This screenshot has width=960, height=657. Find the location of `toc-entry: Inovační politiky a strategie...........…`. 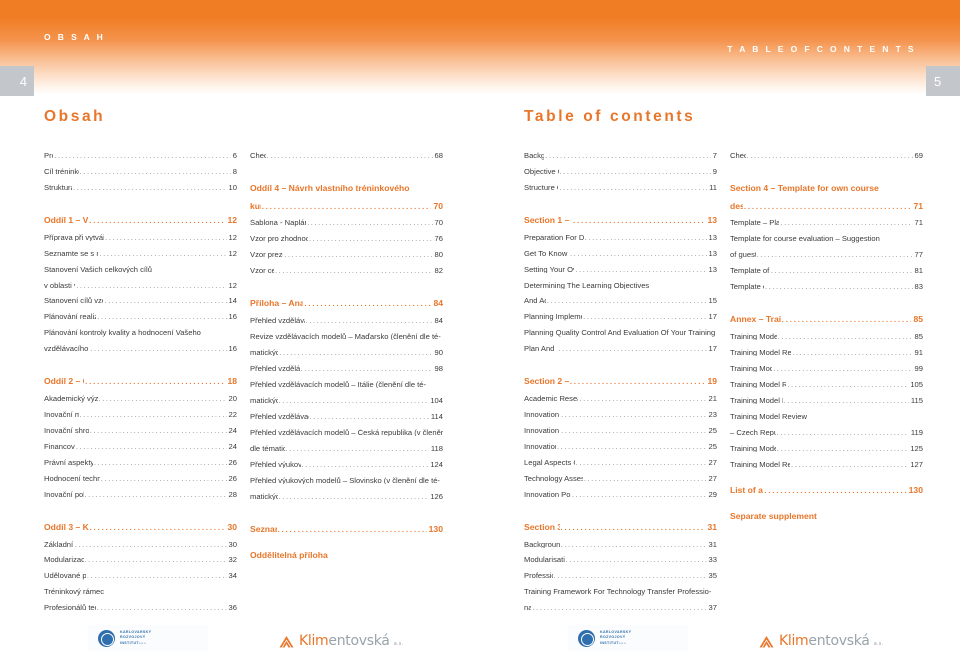

toc-entry: Inovační politiky a strategie...........… is located at coordinates (140, 495).